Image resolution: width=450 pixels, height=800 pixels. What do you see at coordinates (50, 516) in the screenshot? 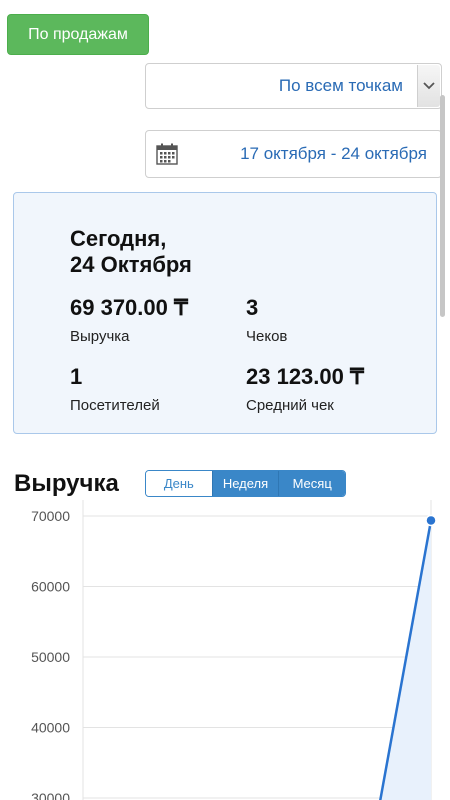
I see `y-tick-label: 70000` at bounding box center [50, 516].